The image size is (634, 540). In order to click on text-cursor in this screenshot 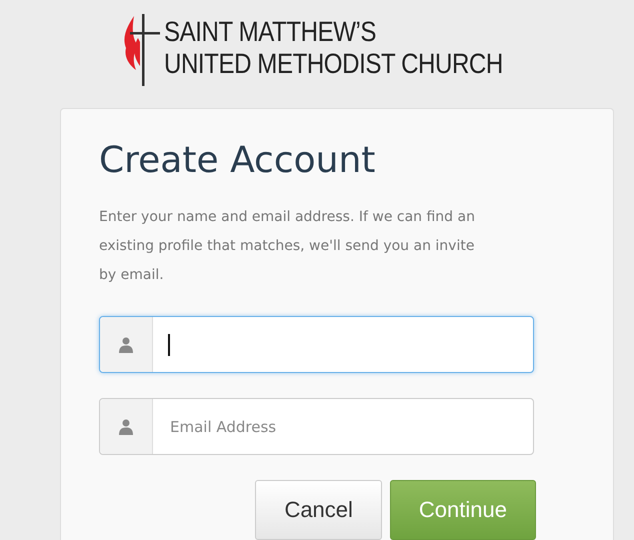, I will do `click(169, 345)`.